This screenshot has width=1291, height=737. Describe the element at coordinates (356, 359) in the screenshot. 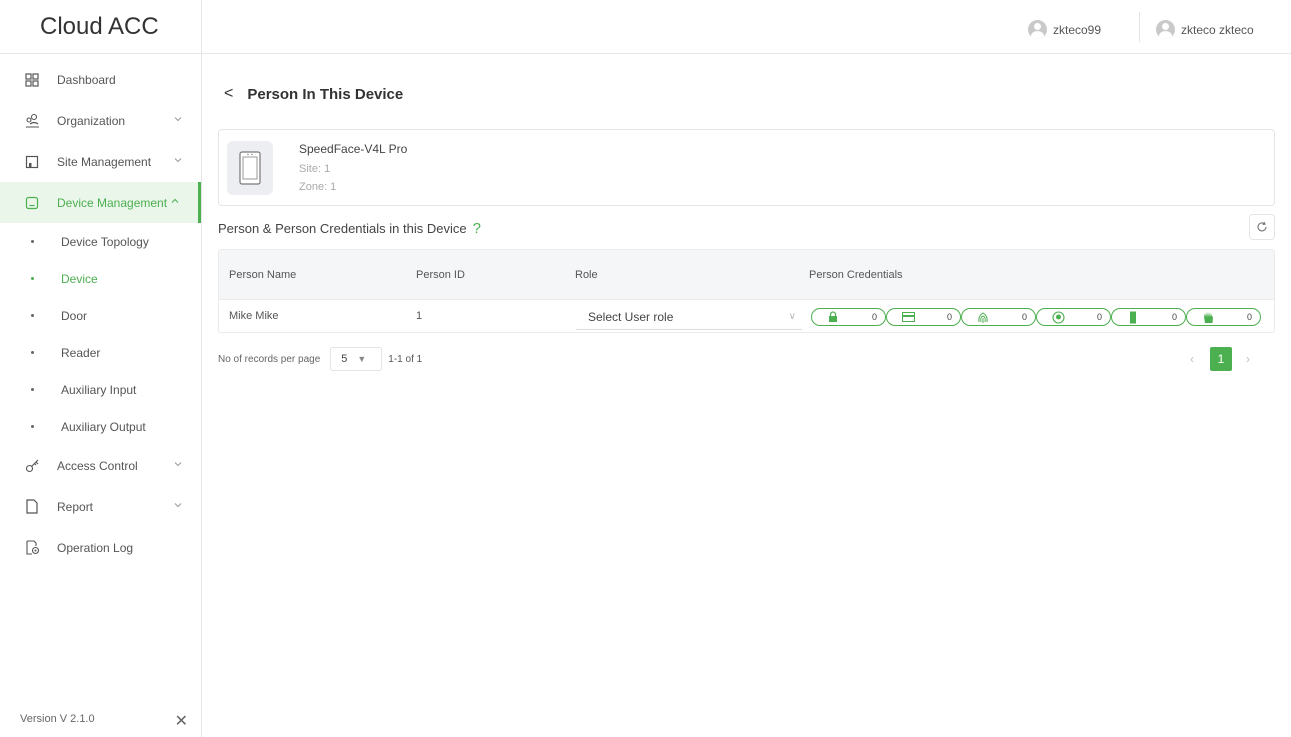

I see `per-page-select: 5 ▼` at that location.